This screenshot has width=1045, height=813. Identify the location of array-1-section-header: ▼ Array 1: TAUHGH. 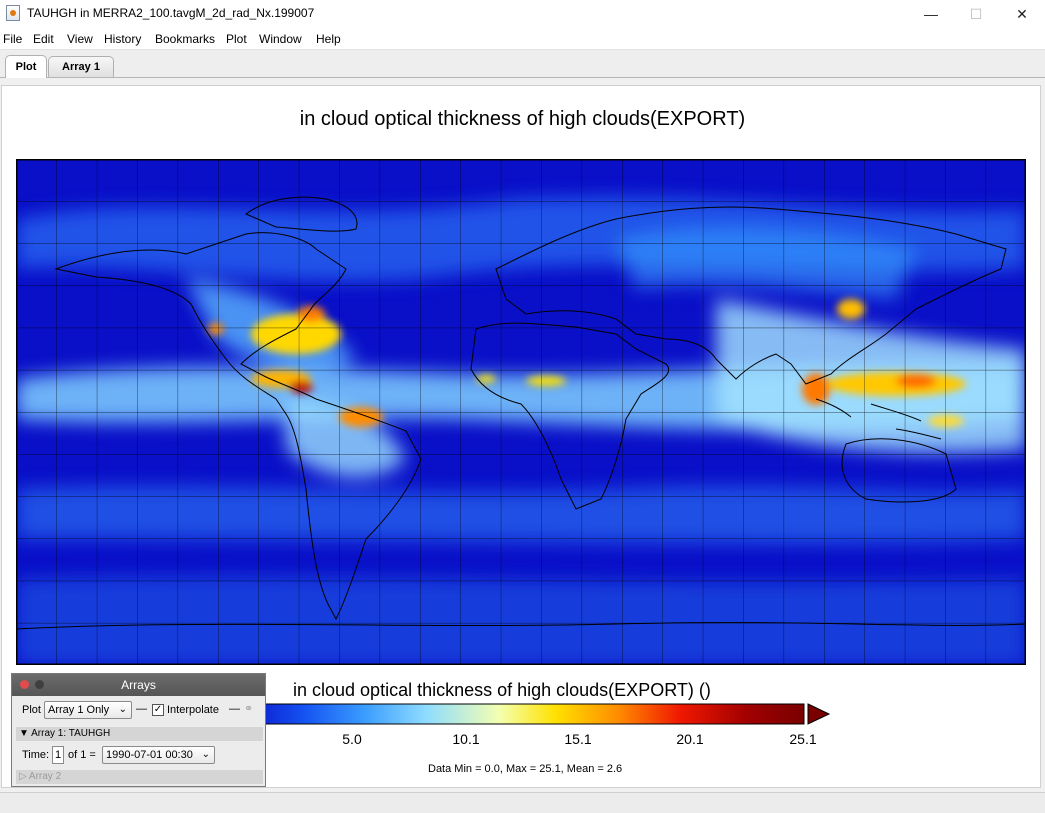
(139, 734).